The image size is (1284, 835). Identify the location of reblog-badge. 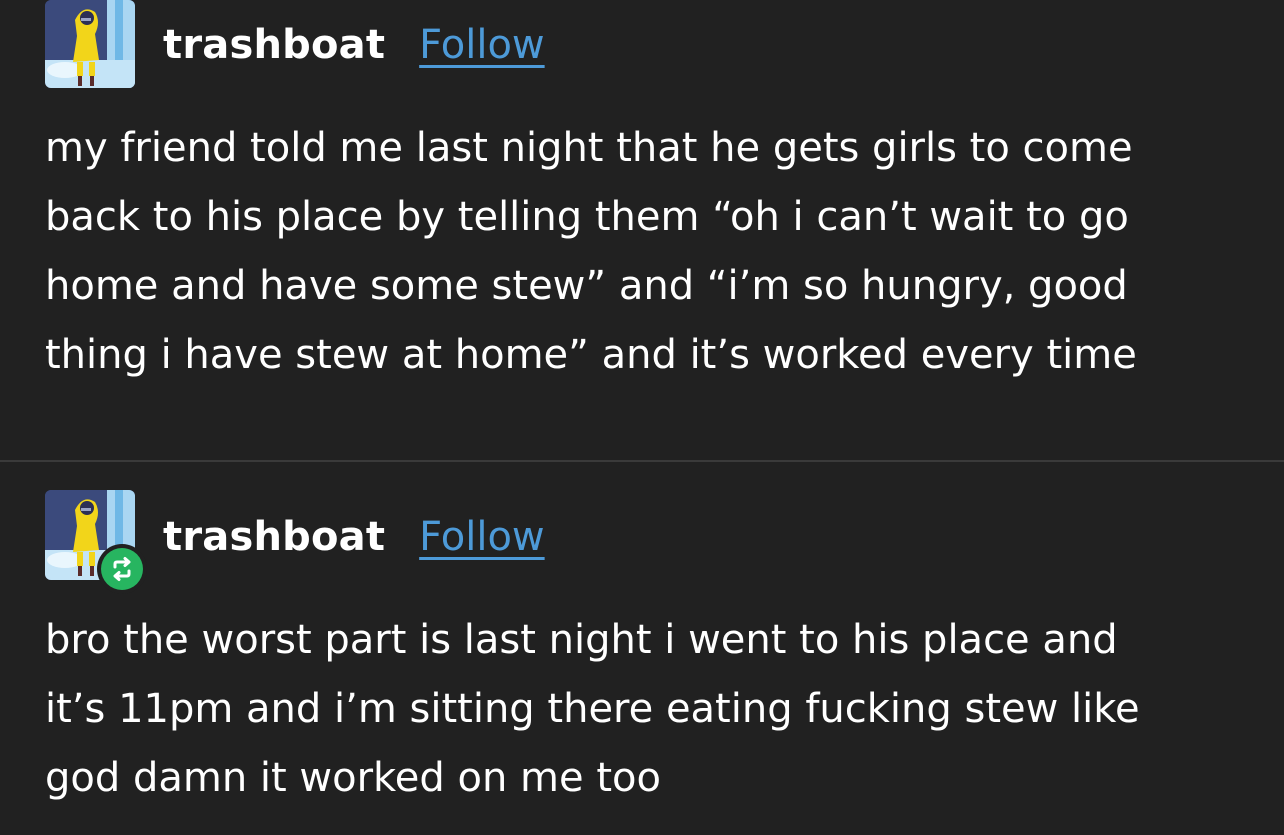
(122, 569).